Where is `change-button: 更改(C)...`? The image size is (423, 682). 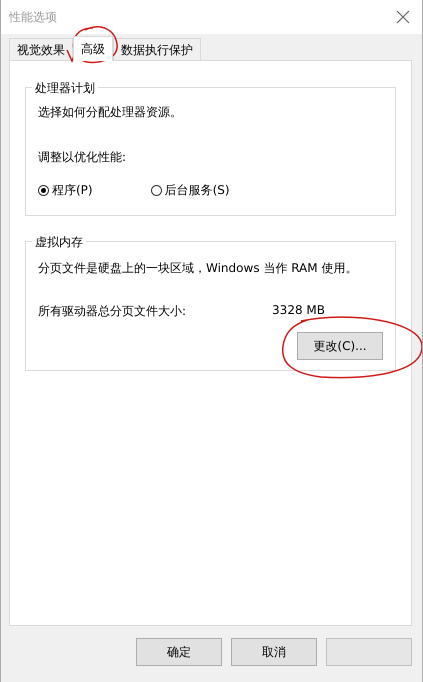 change-button: 更改(C)... is located at coordinates (340, 346).